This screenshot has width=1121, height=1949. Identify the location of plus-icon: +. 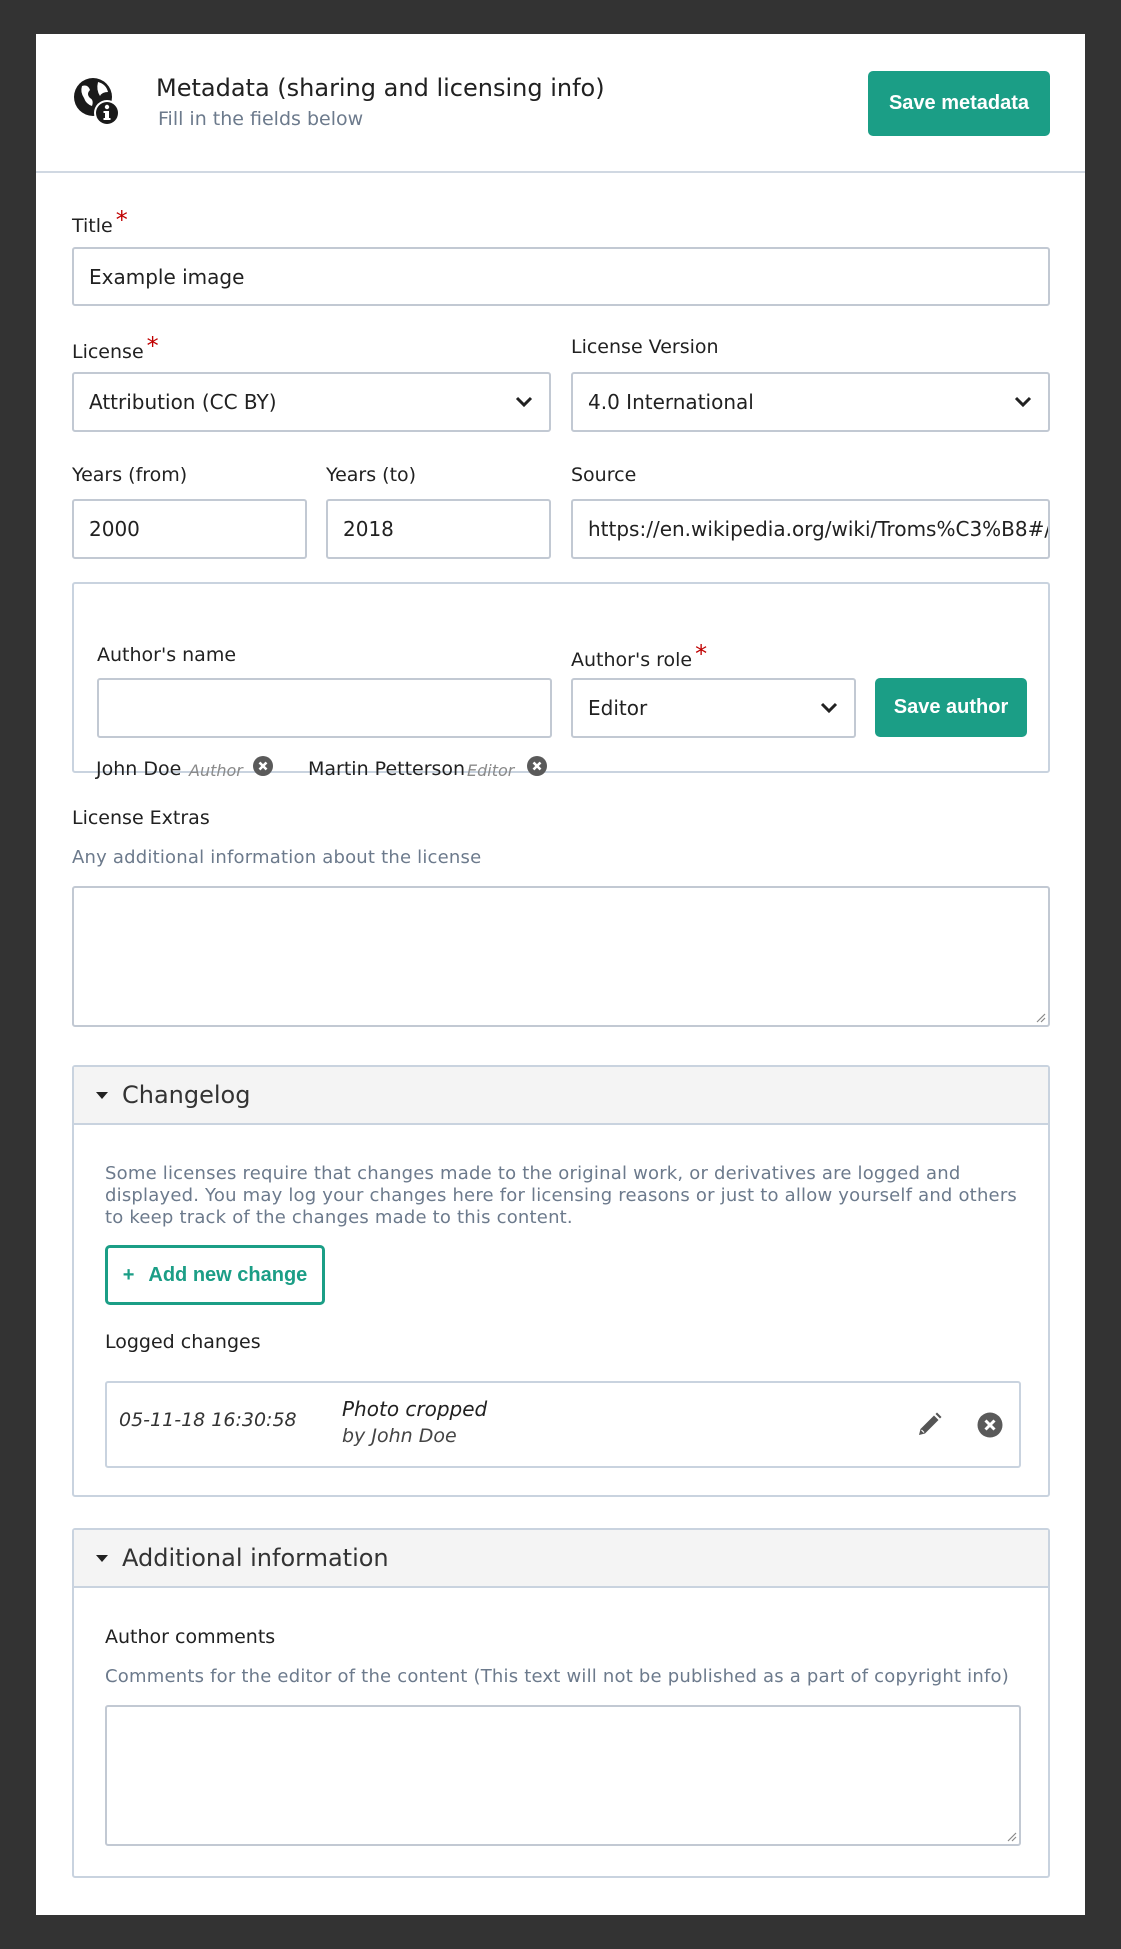
(128, 1274).